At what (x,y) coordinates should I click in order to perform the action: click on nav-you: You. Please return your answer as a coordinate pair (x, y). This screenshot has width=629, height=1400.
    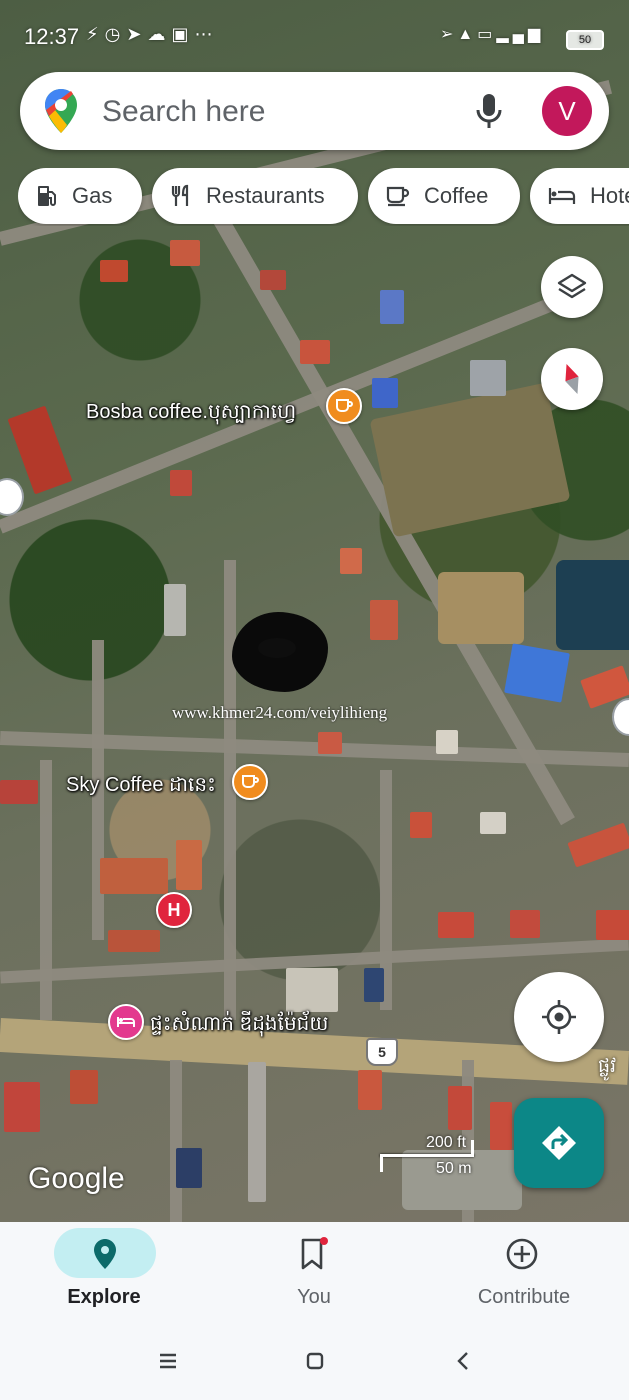
    Looking at the image, I should click on (314, 1278).